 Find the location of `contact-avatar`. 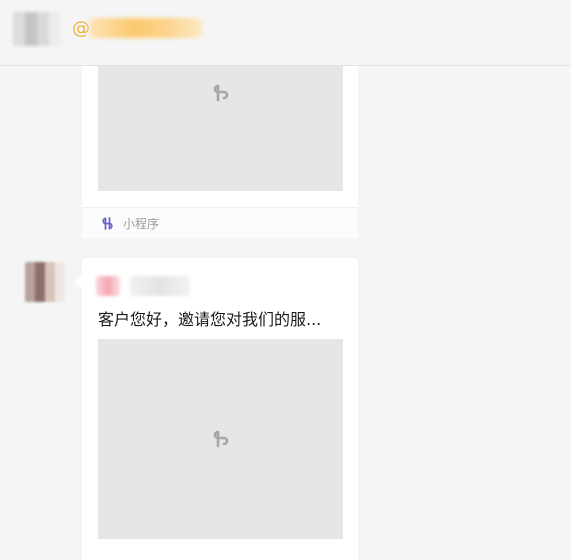

contact-avatar is located at coordinates (37, 29).